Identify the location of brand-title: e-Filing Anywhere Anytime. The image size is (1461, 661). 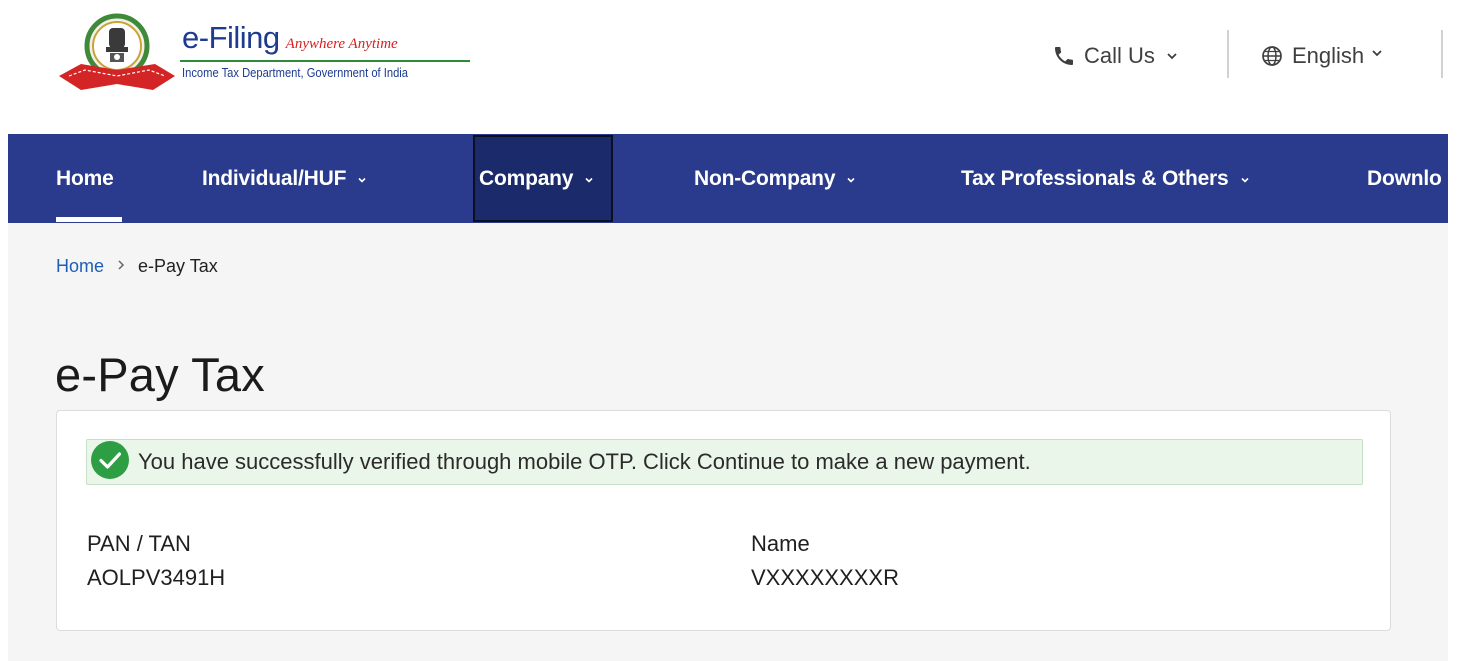
(290, 40).